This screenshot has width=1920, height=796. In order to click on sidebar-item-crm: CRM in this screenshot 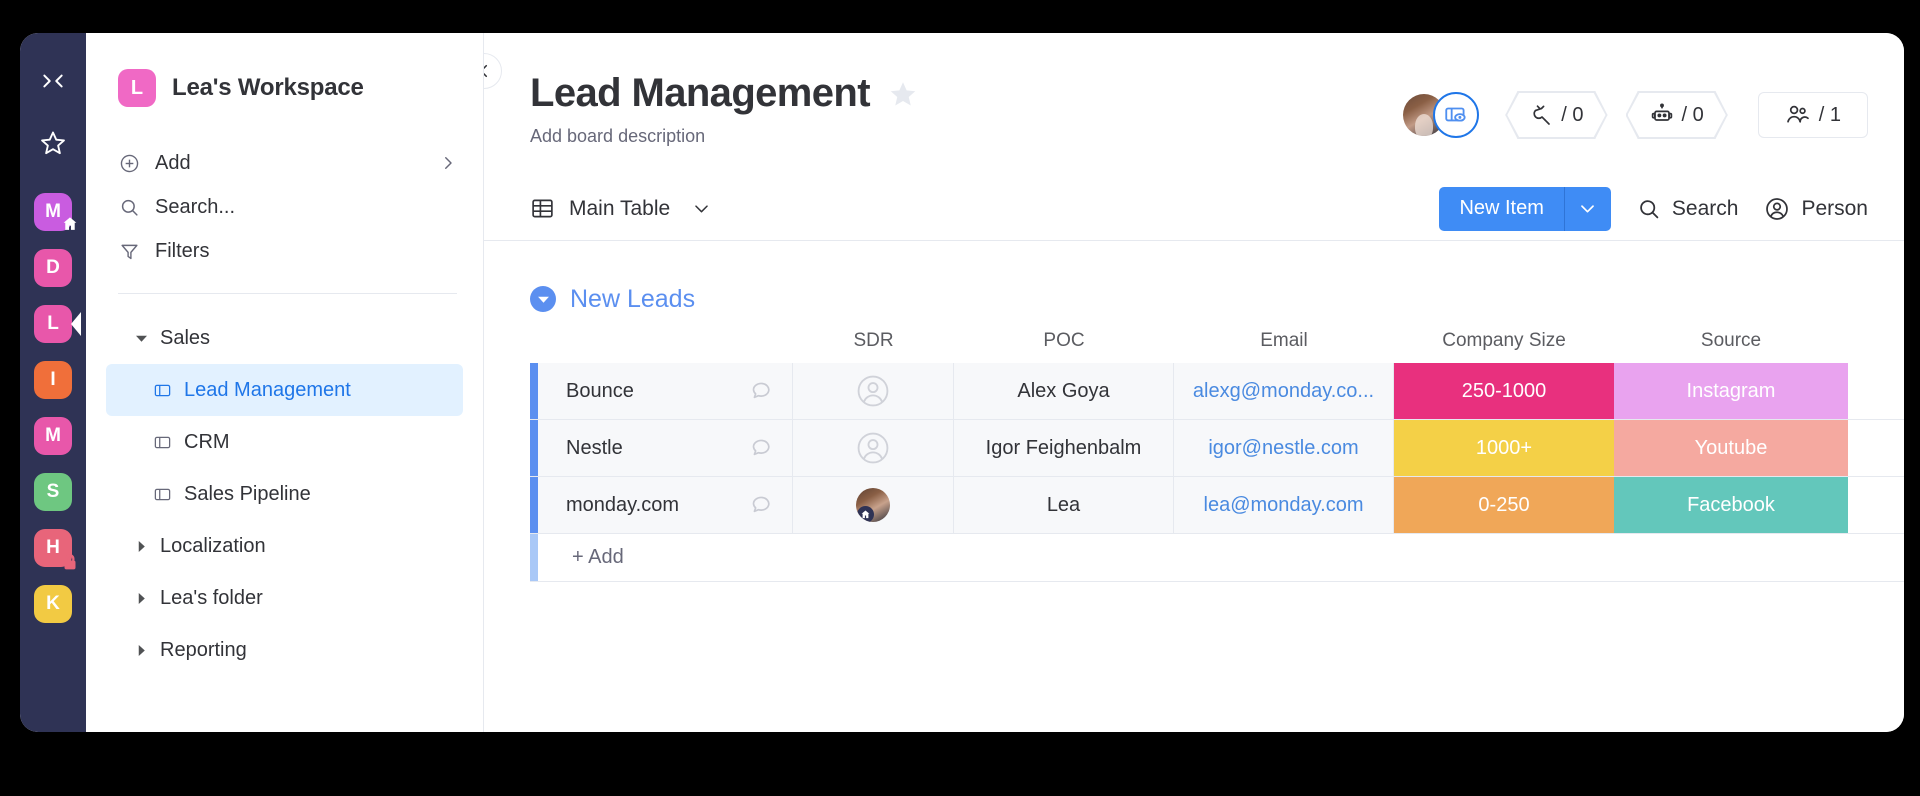, I will do `click(284, 442)`.